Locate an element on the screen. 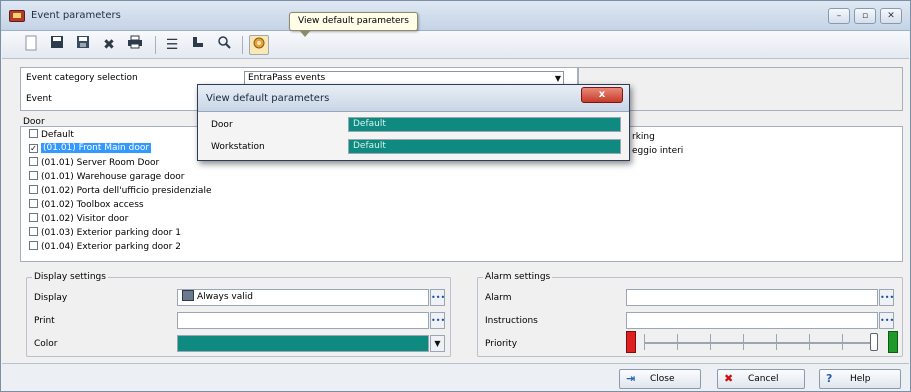 The height and width of the screenshot is (392, 911). dialog-workstation-label: Workstation is located at coordinates (238, 147).